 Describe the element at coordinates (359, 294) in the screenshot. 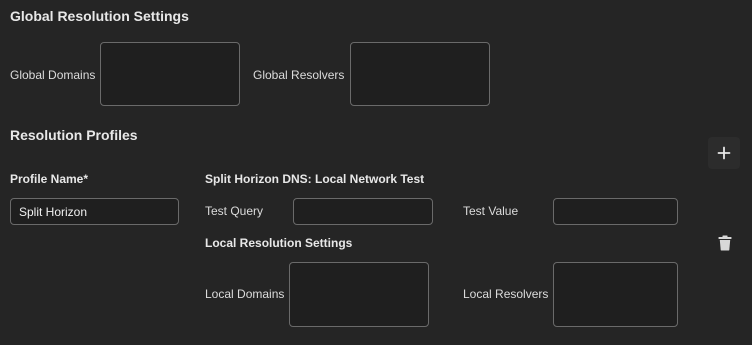

I see `local-domains-field` at that location.